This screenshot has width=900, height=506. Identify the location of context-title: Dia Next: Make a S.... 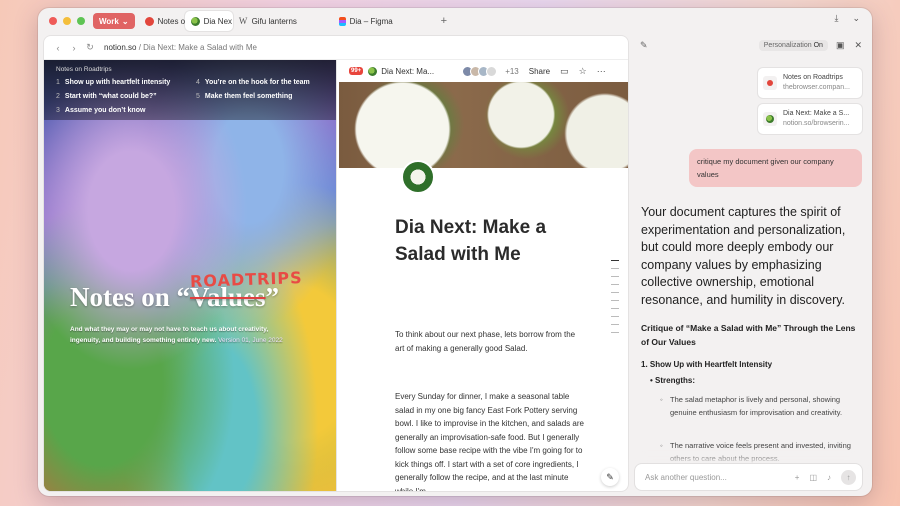
(816, 113).